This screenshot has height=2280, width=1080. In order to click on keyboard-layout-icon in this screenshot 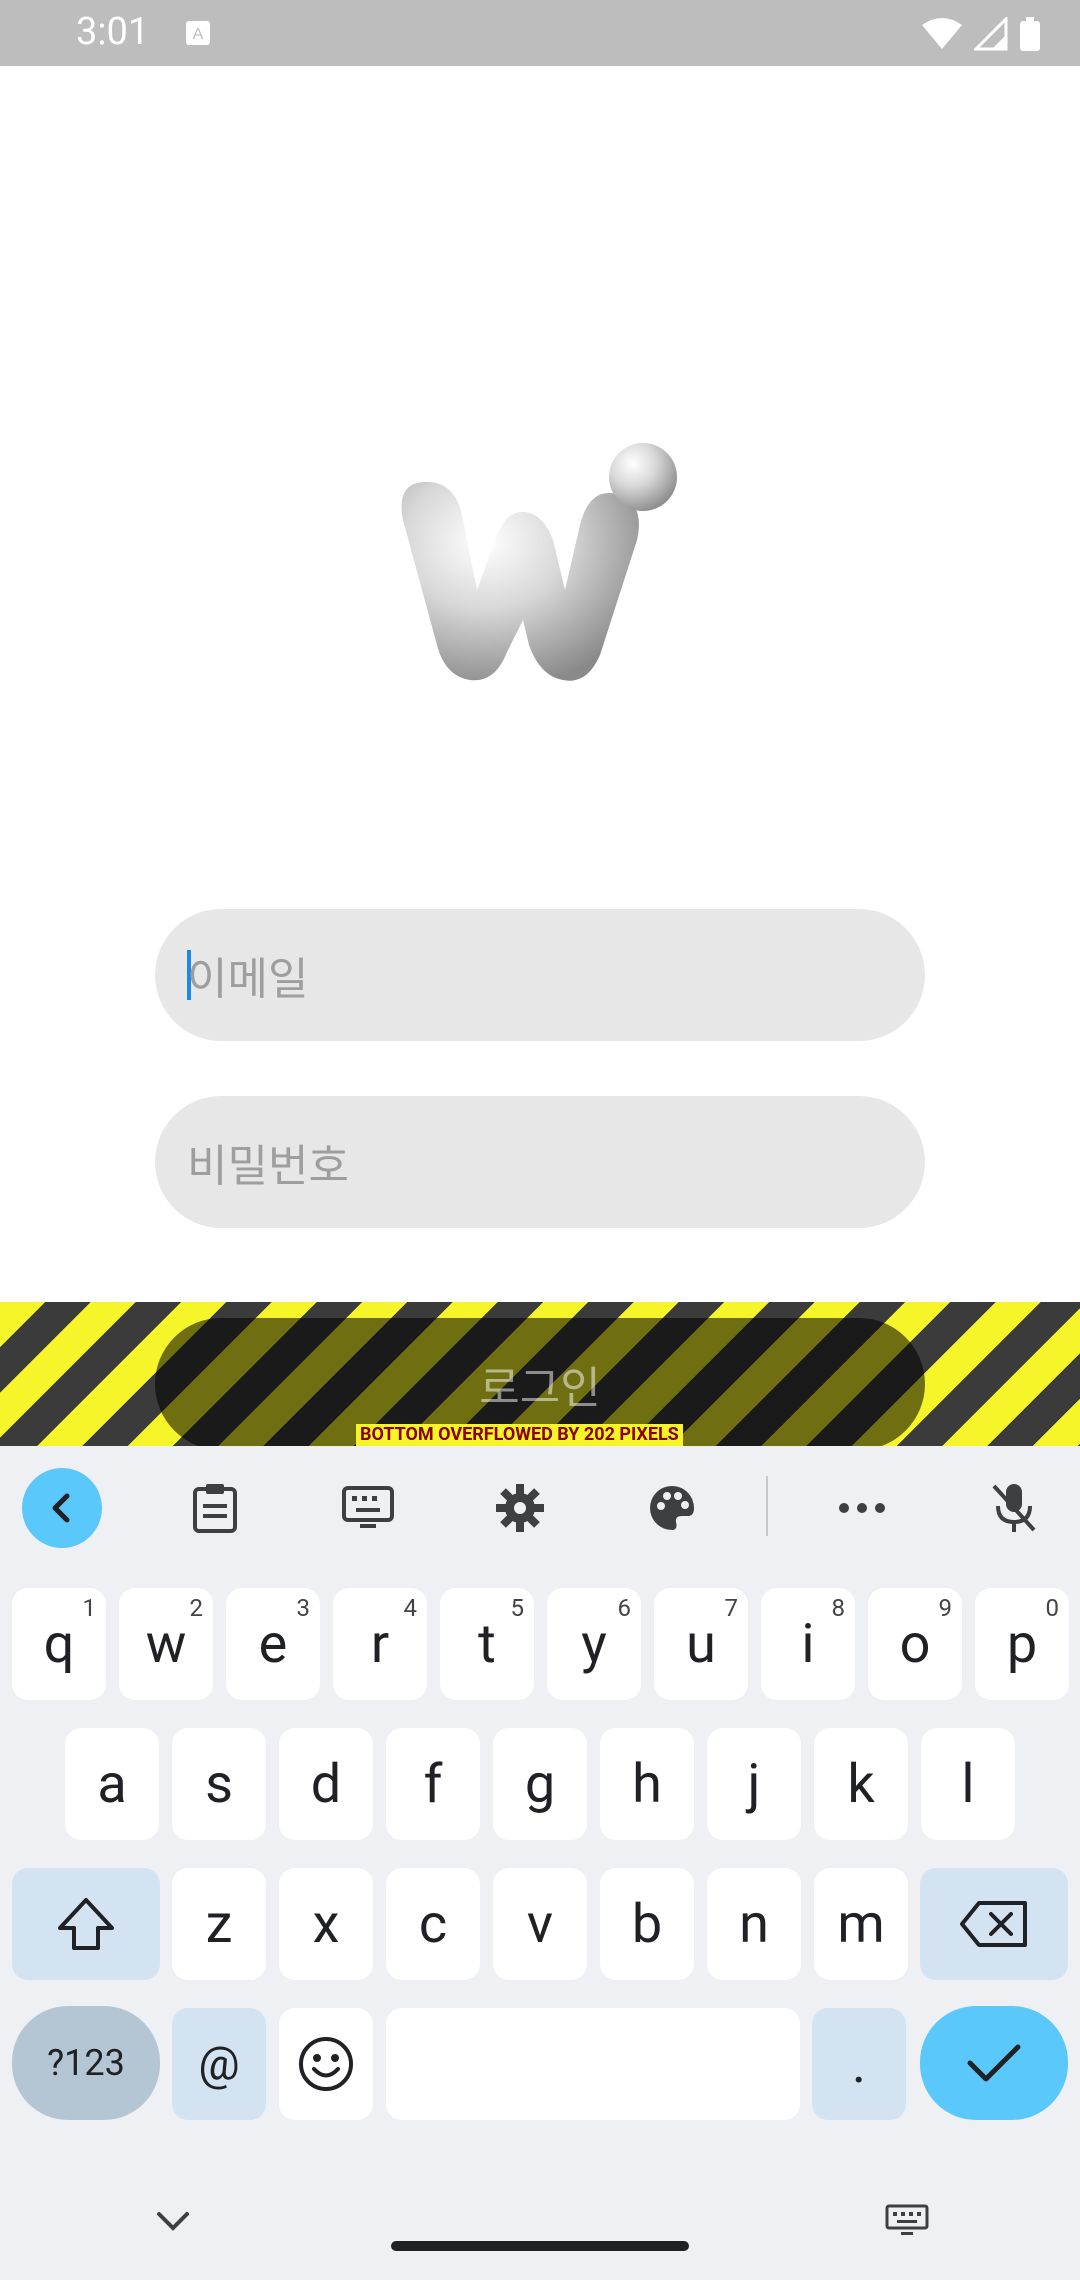, I will do `click(368, 1508)`.